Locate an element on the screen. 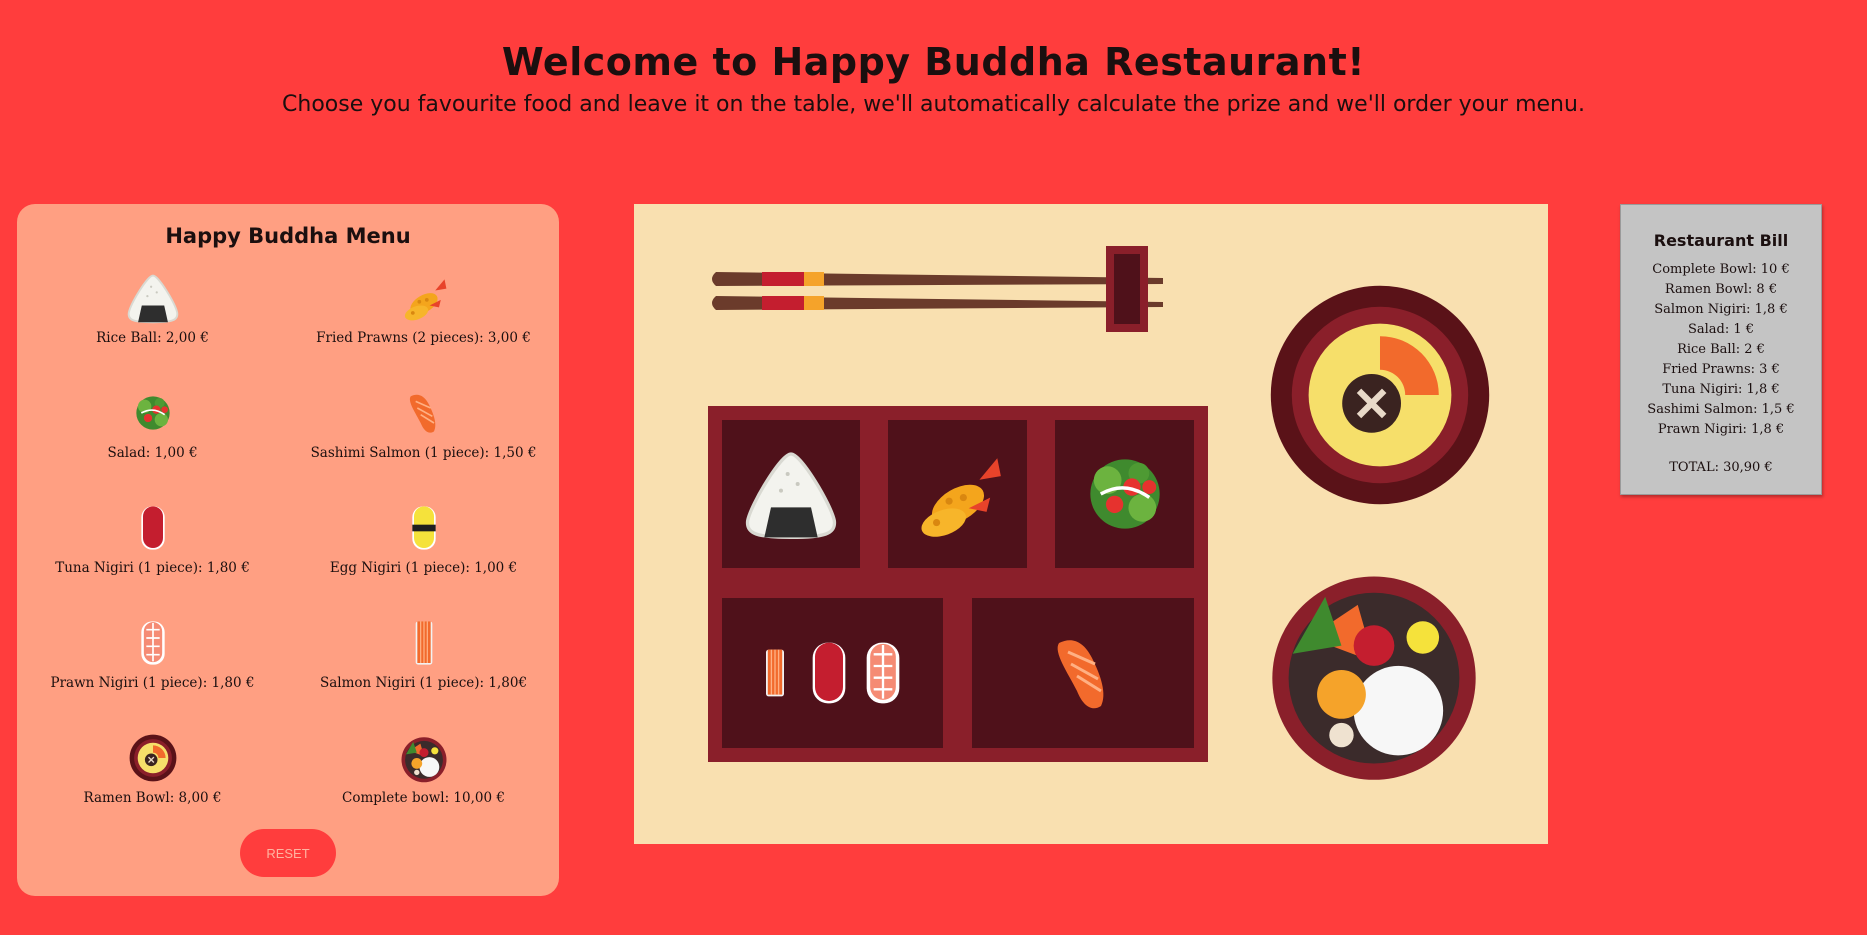 The height and width of the screenshot is (935, 1867). bill-line: Rice Ball: 2 € is located at coordinates (1721, 349).